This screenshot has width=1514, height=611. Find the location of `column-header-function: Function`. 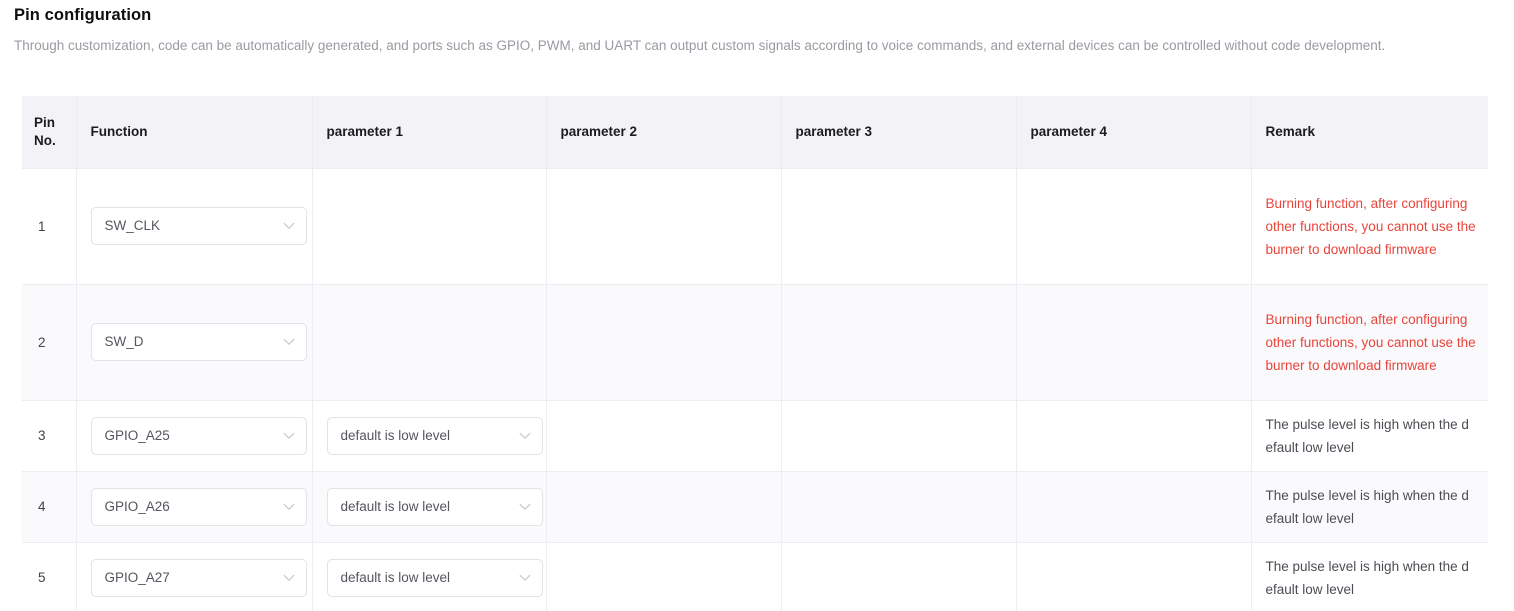

column-header-function: Function is located at coordinates (194, 132).